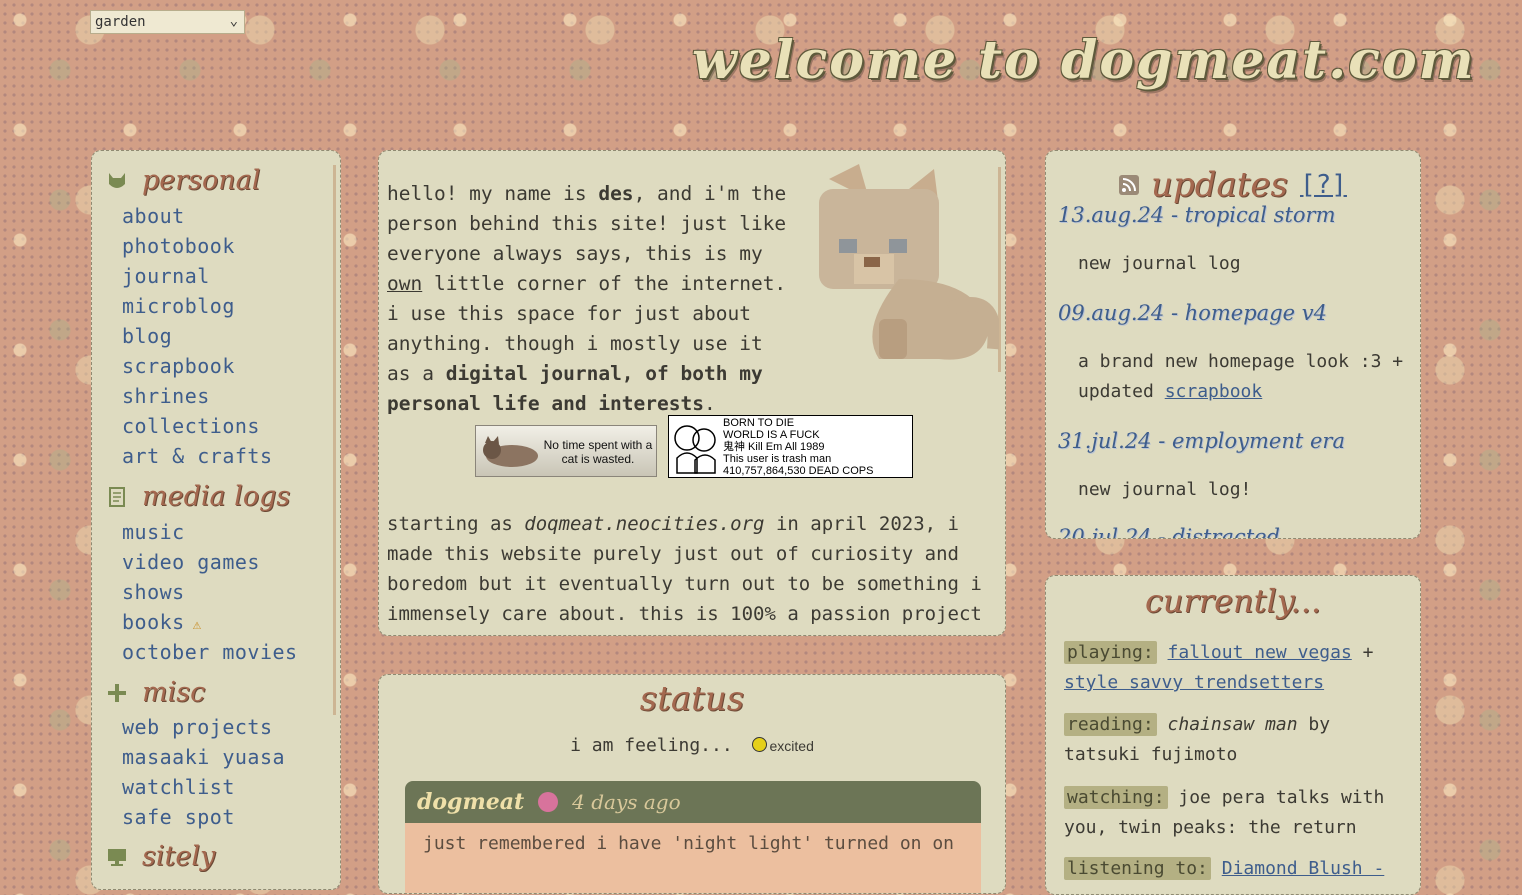  What do you see at coordinates (1110, 724) in the screenshot?
I see `reading-tag: reading:` at bounding box center [1110, 724].